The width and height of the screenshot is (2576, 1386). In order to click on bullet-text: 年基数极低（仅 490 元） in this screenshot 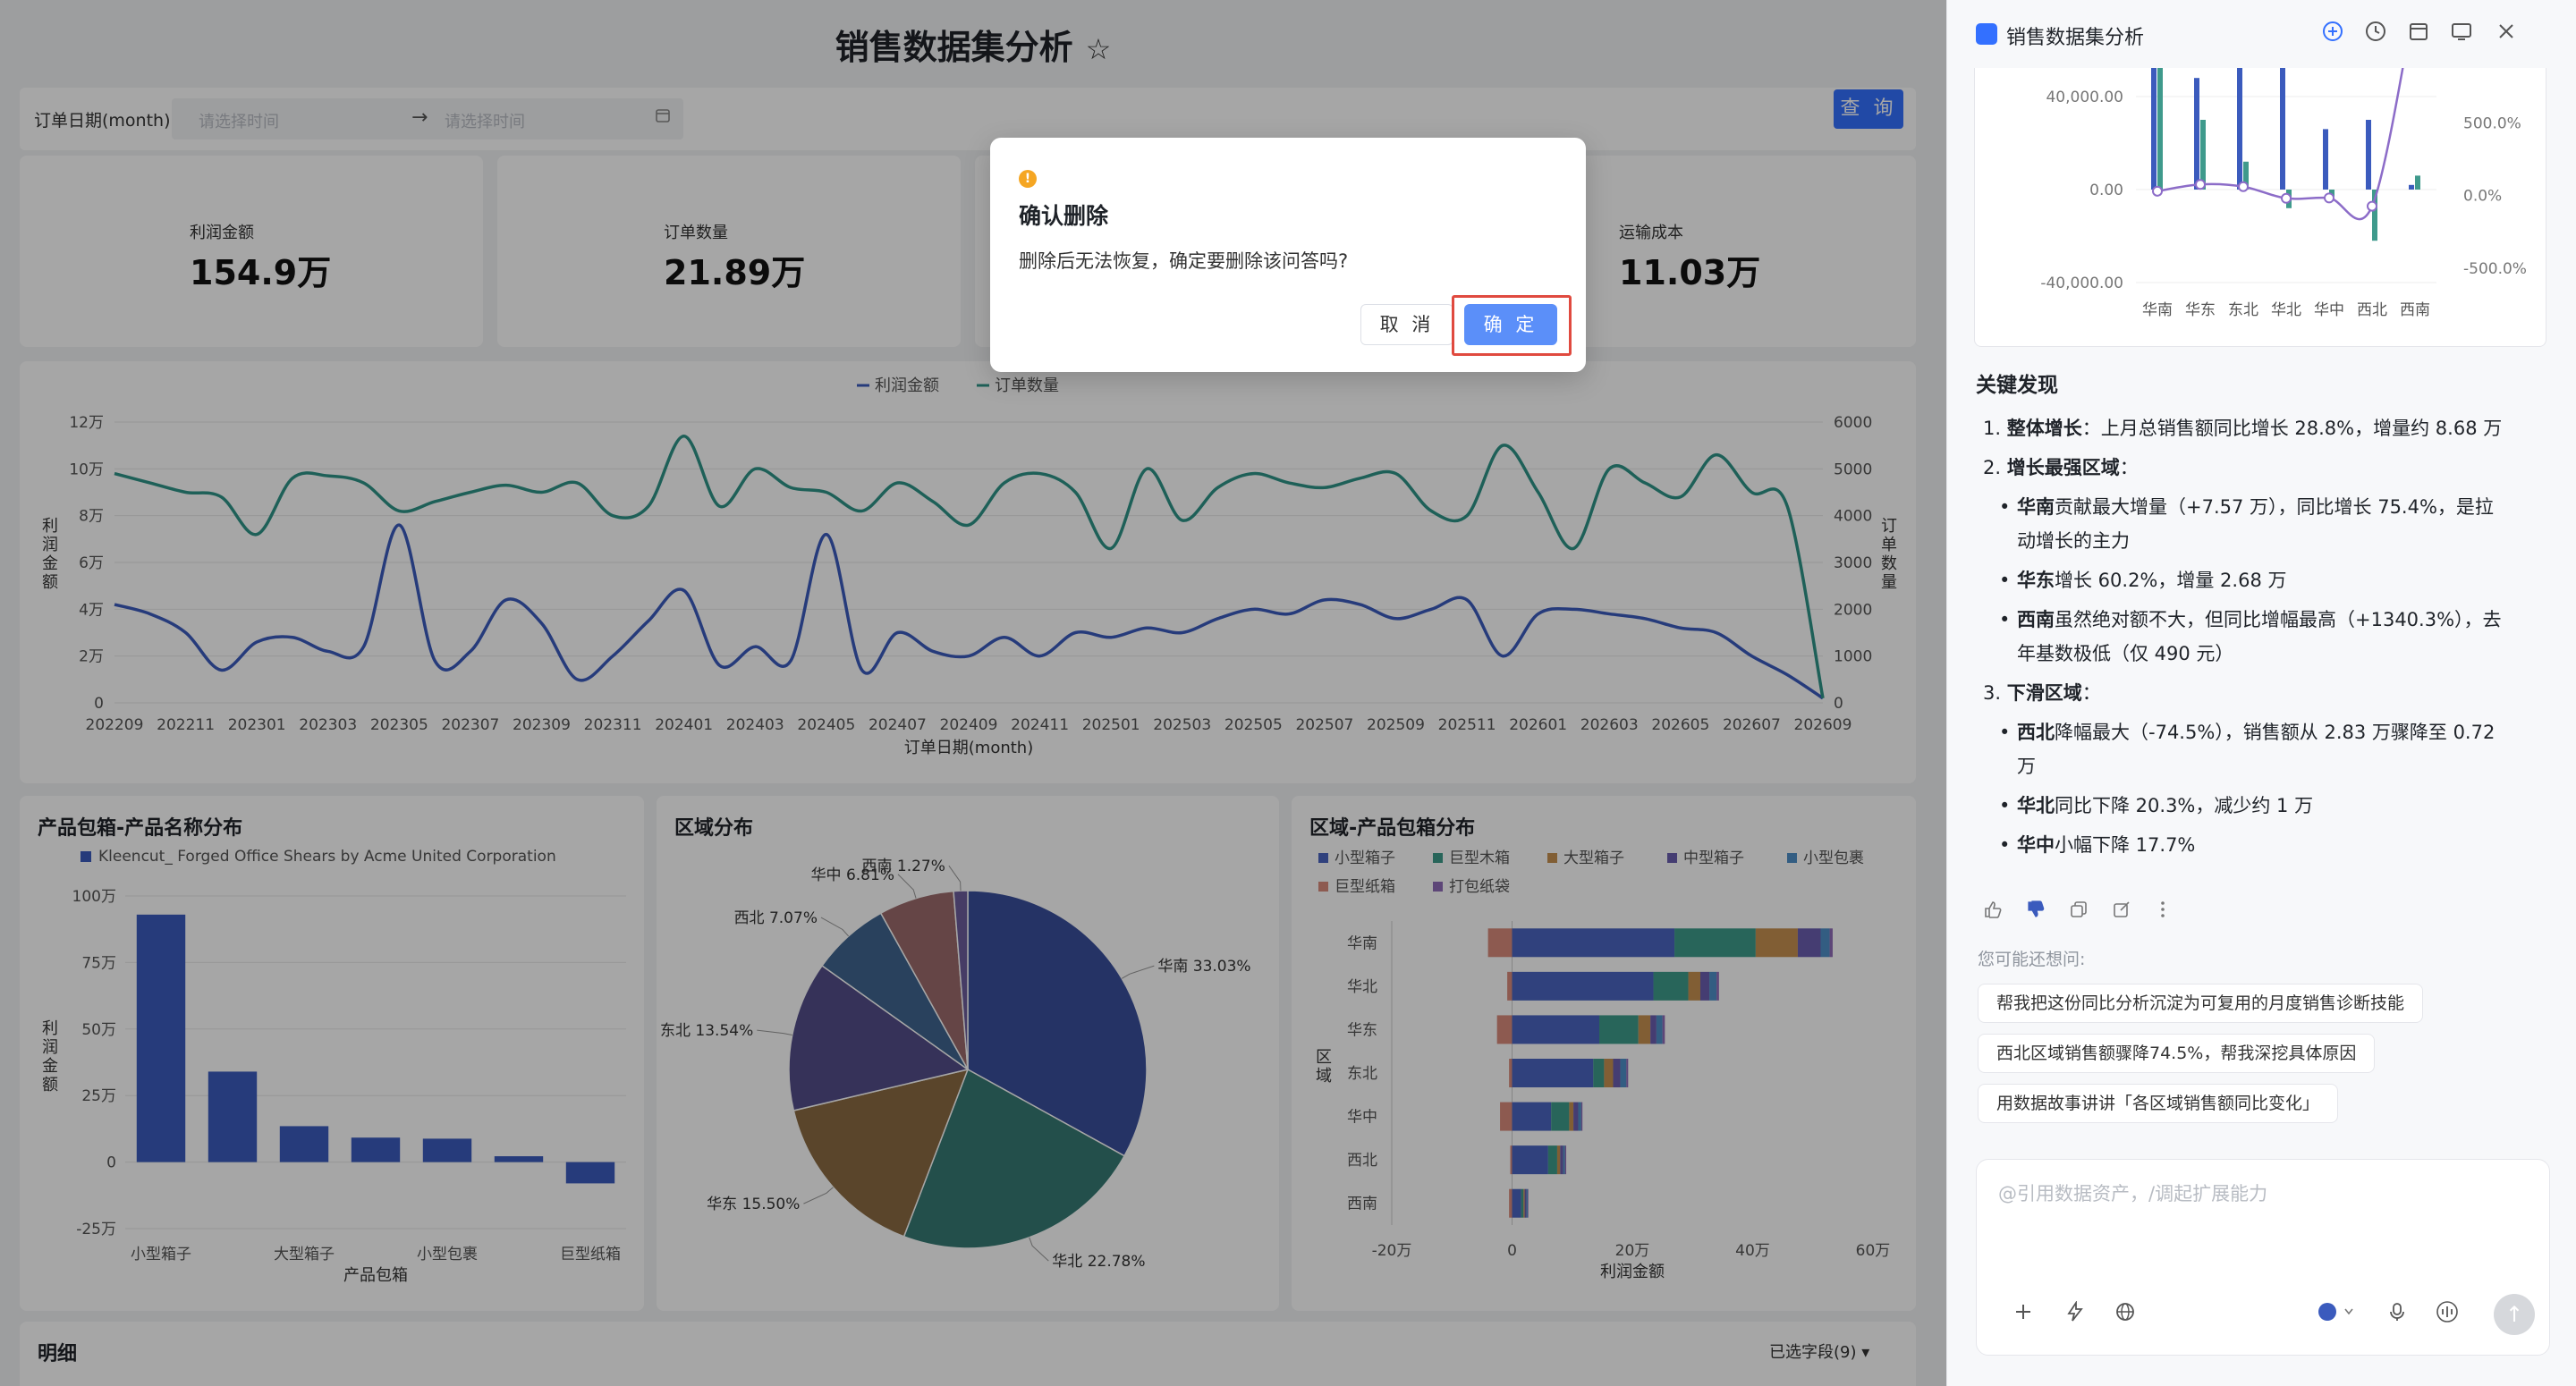, I will do `click(2125, 653)`.